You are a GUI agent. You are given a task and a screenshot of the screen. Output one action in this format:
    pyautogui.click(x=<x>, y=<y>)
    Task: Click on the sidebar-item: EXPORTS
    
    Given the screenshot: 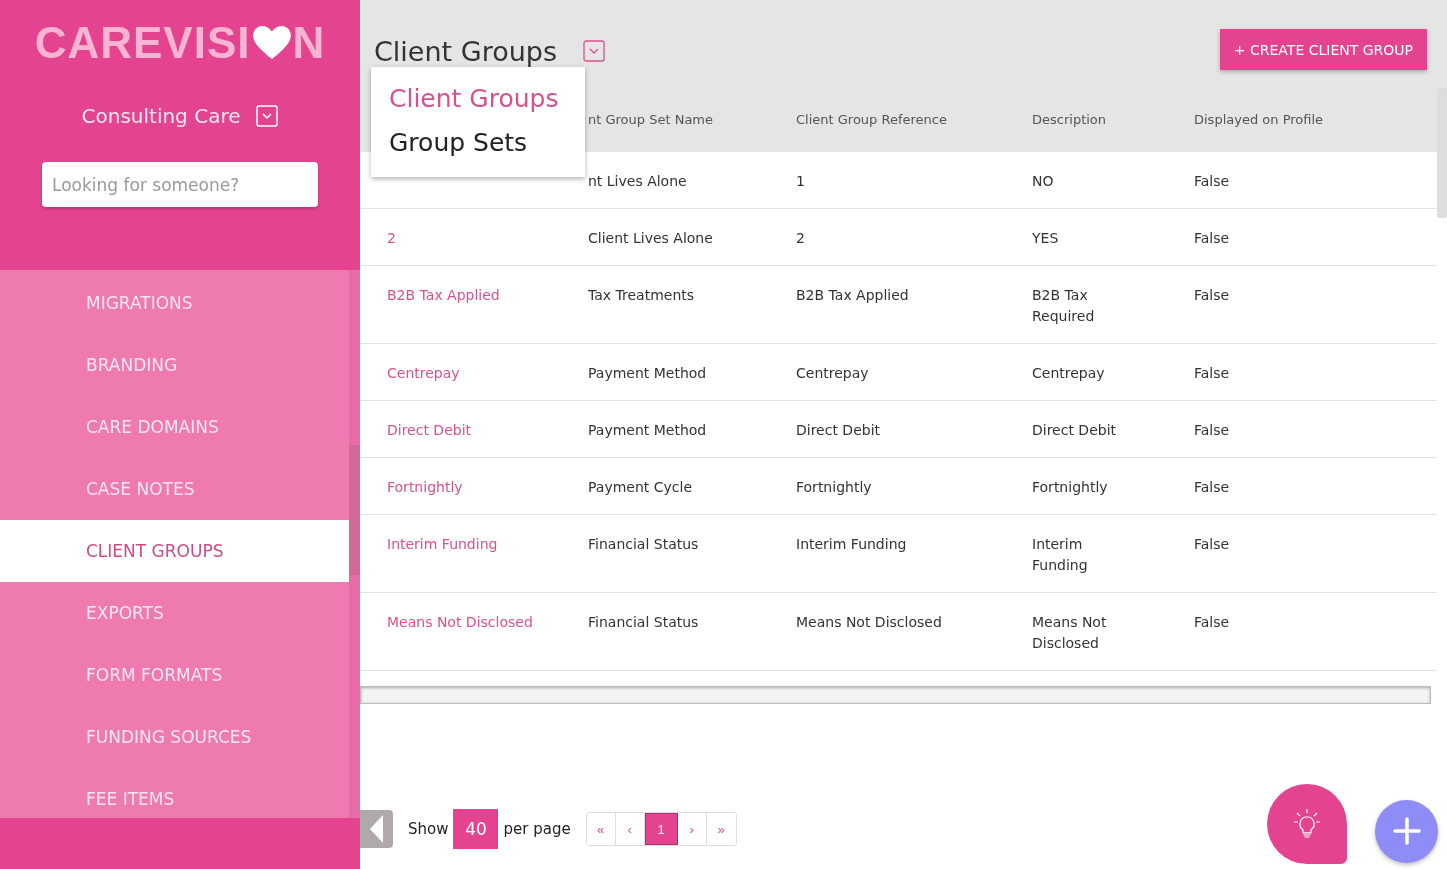 What is the action you would take?
    pyautogui.click(x=174, y=613)
    